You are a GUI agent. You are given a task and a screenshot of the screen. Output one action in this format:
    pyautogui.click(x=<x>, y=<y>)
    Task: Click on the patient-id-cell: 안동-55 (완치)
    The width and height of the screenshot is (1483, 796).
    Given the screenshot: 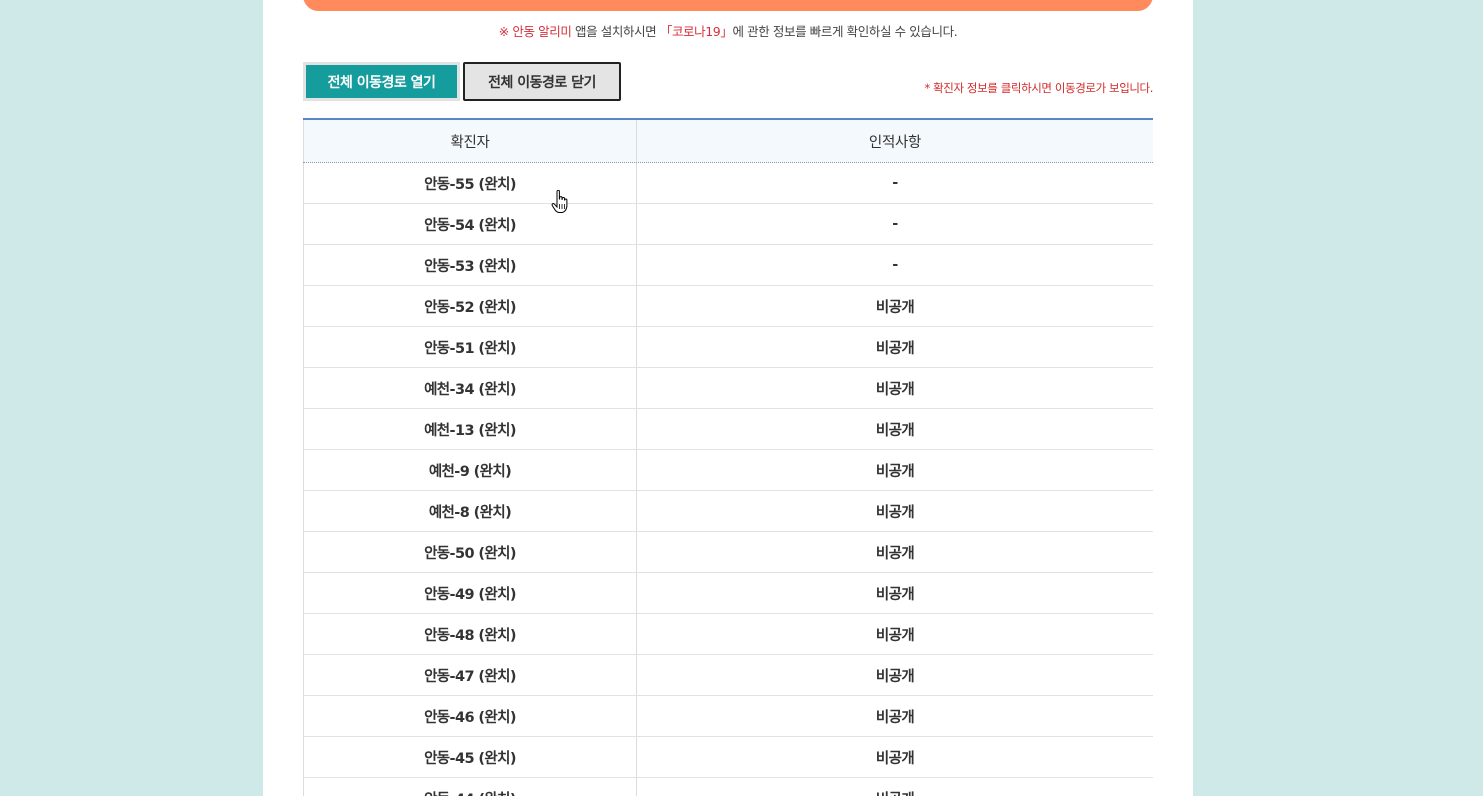 What is the action you would take?
    pyautogui.click(x=470, y=183)
    